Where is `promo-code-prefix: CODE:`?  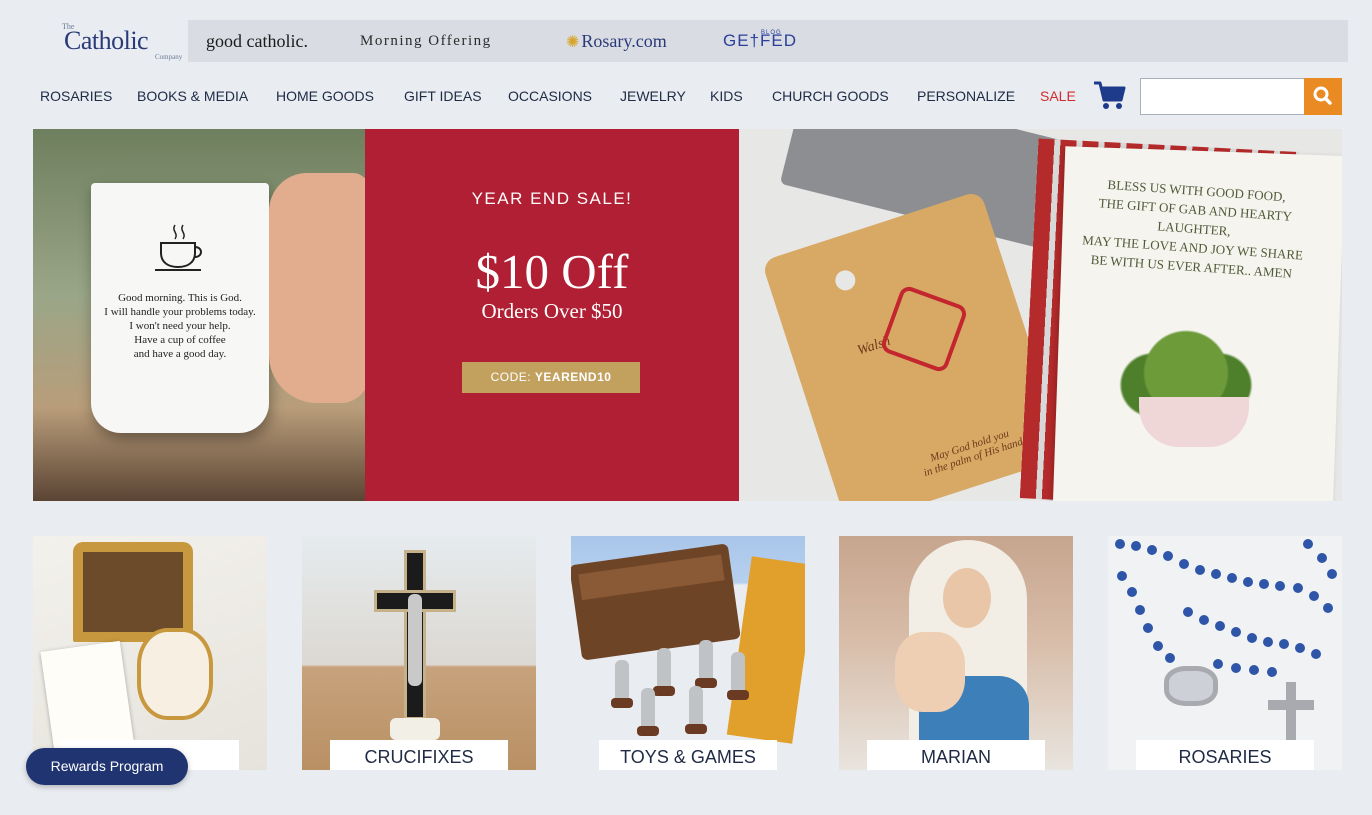 promo-code-prefix: CODE: is located at coordinates (512, 377).